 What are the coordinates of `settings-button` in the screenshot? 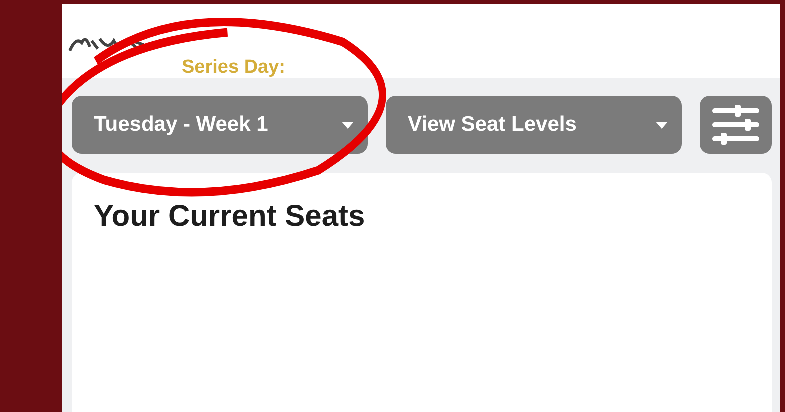 It's located at (736, 125).